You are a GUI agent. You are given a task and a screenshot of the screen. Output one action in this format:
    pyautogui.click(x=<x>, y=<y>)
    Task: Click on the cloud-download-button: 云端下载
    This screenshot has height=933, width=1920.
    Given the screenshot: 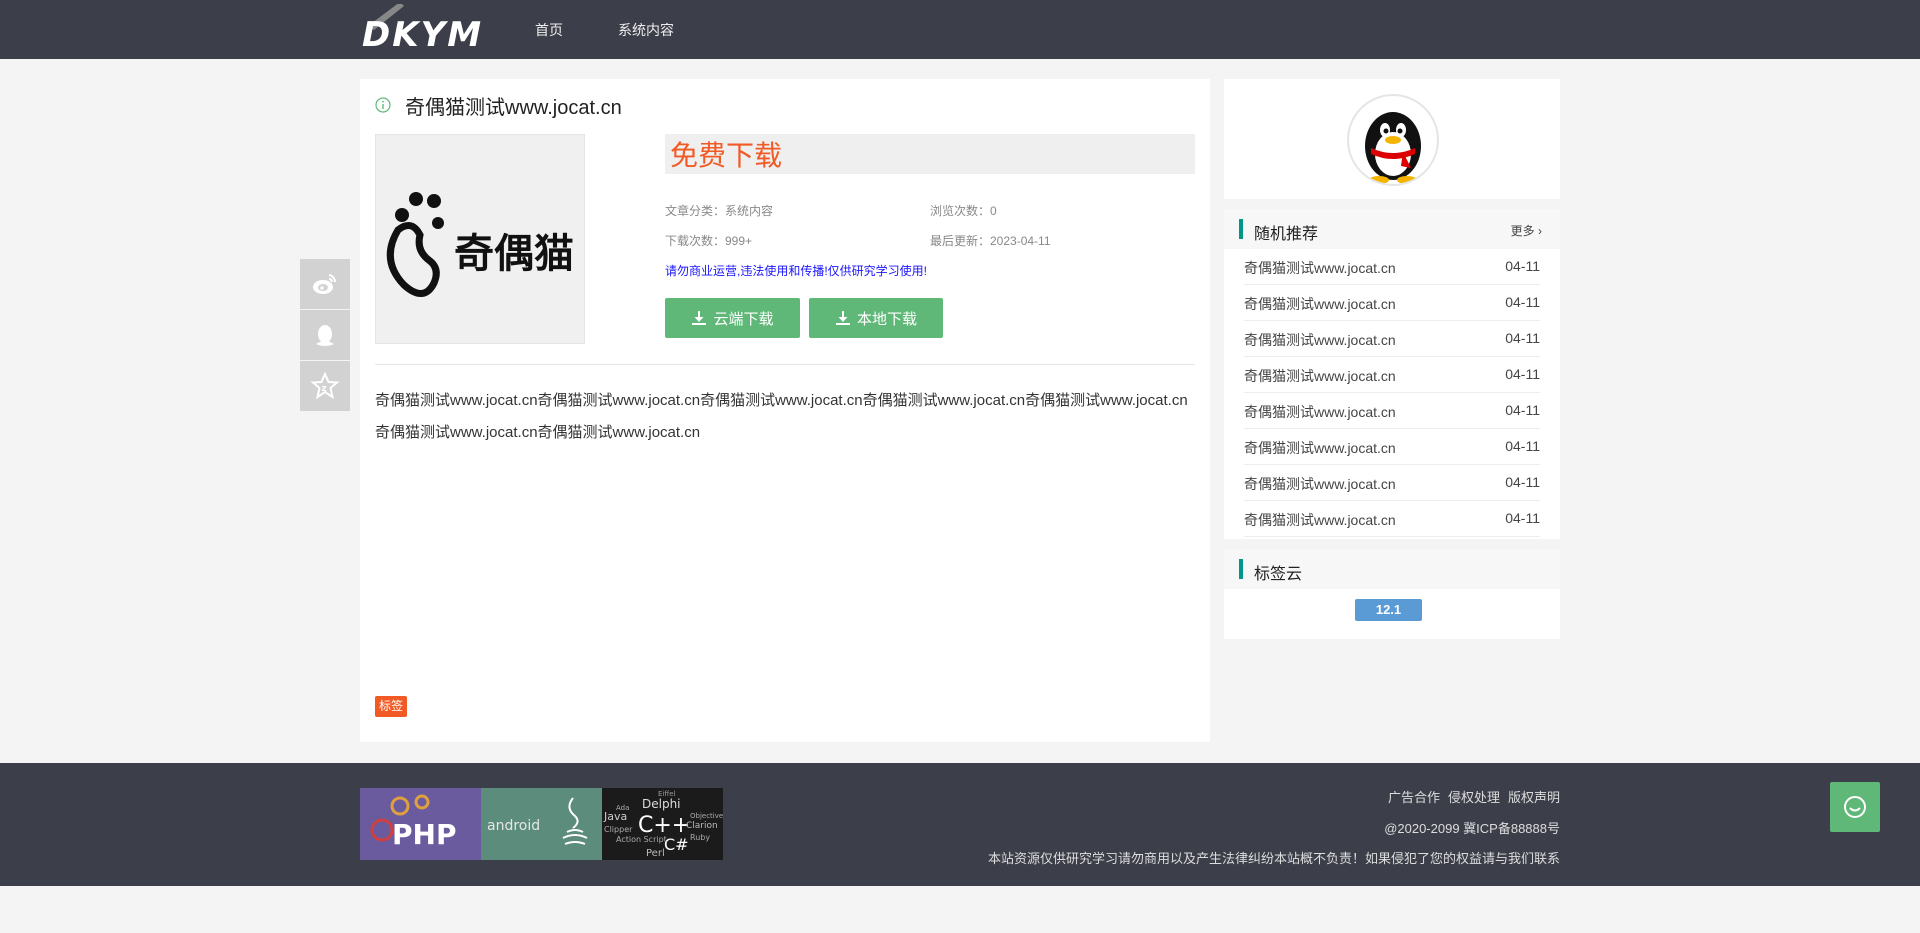 What is the action you would take?
    pyautogui.click(x=732, y=318)
    